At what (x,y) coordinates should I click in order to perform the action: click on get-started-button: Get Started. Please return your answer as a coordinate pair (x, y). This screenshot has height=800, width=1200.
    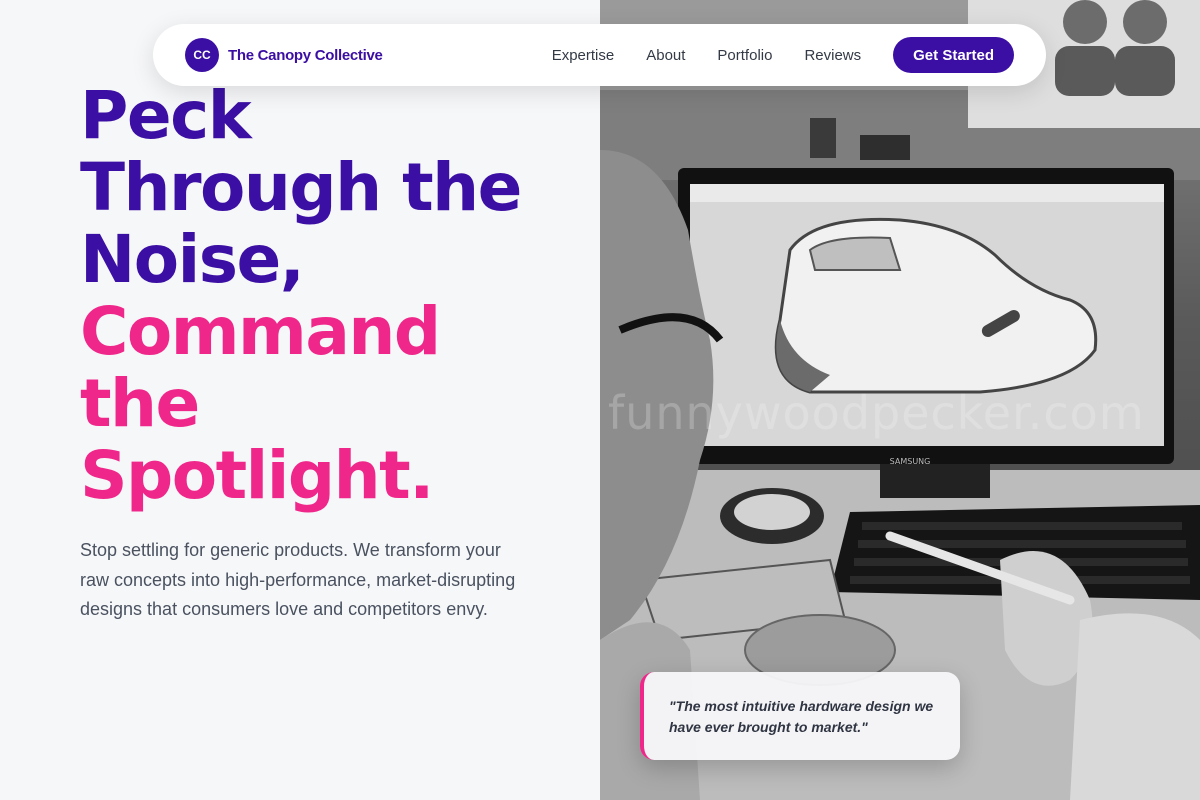
    Looking at the image, I should click on (953, 55).